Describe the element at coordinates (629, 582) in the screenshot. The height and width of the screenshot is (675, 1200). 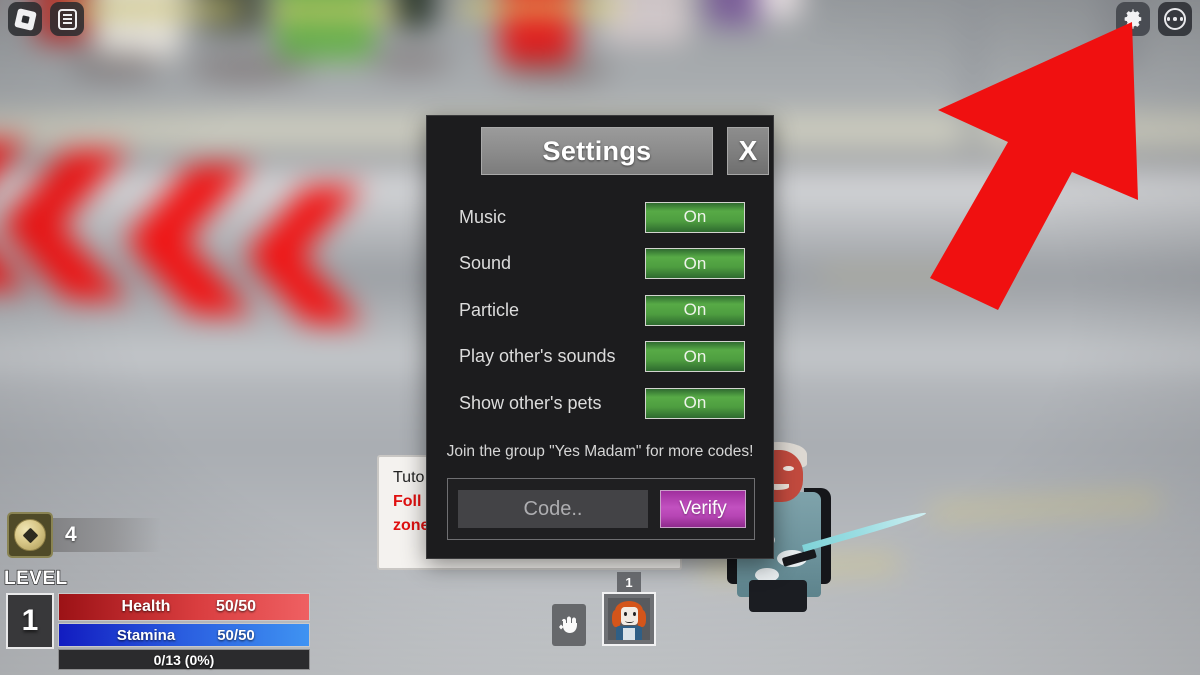
I see `hotbar-slot-number: 1` at that location.